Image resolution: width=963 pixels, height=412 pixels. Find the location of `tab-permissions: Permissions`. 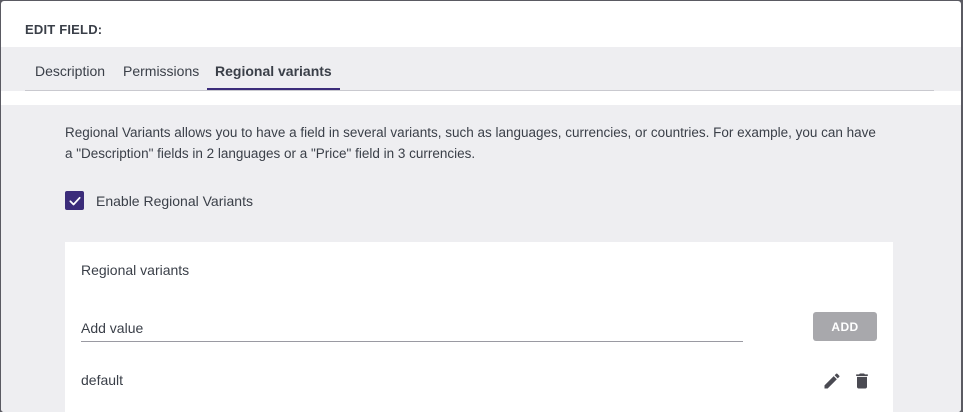

tab-permissions: Permissions is located at coordinates (161, 69).